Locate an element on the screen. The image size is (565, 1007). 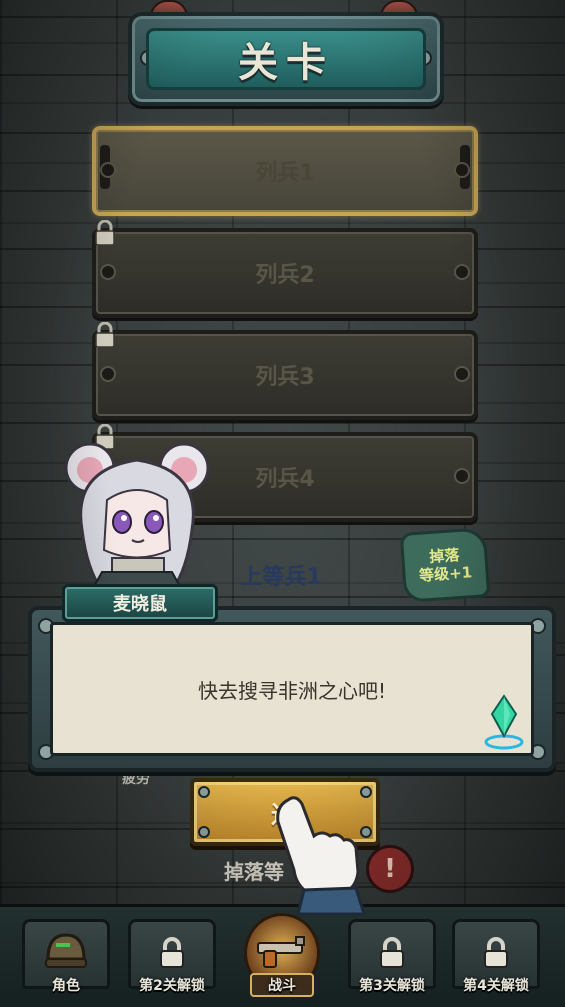
alert-symbol: ! is located at coordinates (390, 869).